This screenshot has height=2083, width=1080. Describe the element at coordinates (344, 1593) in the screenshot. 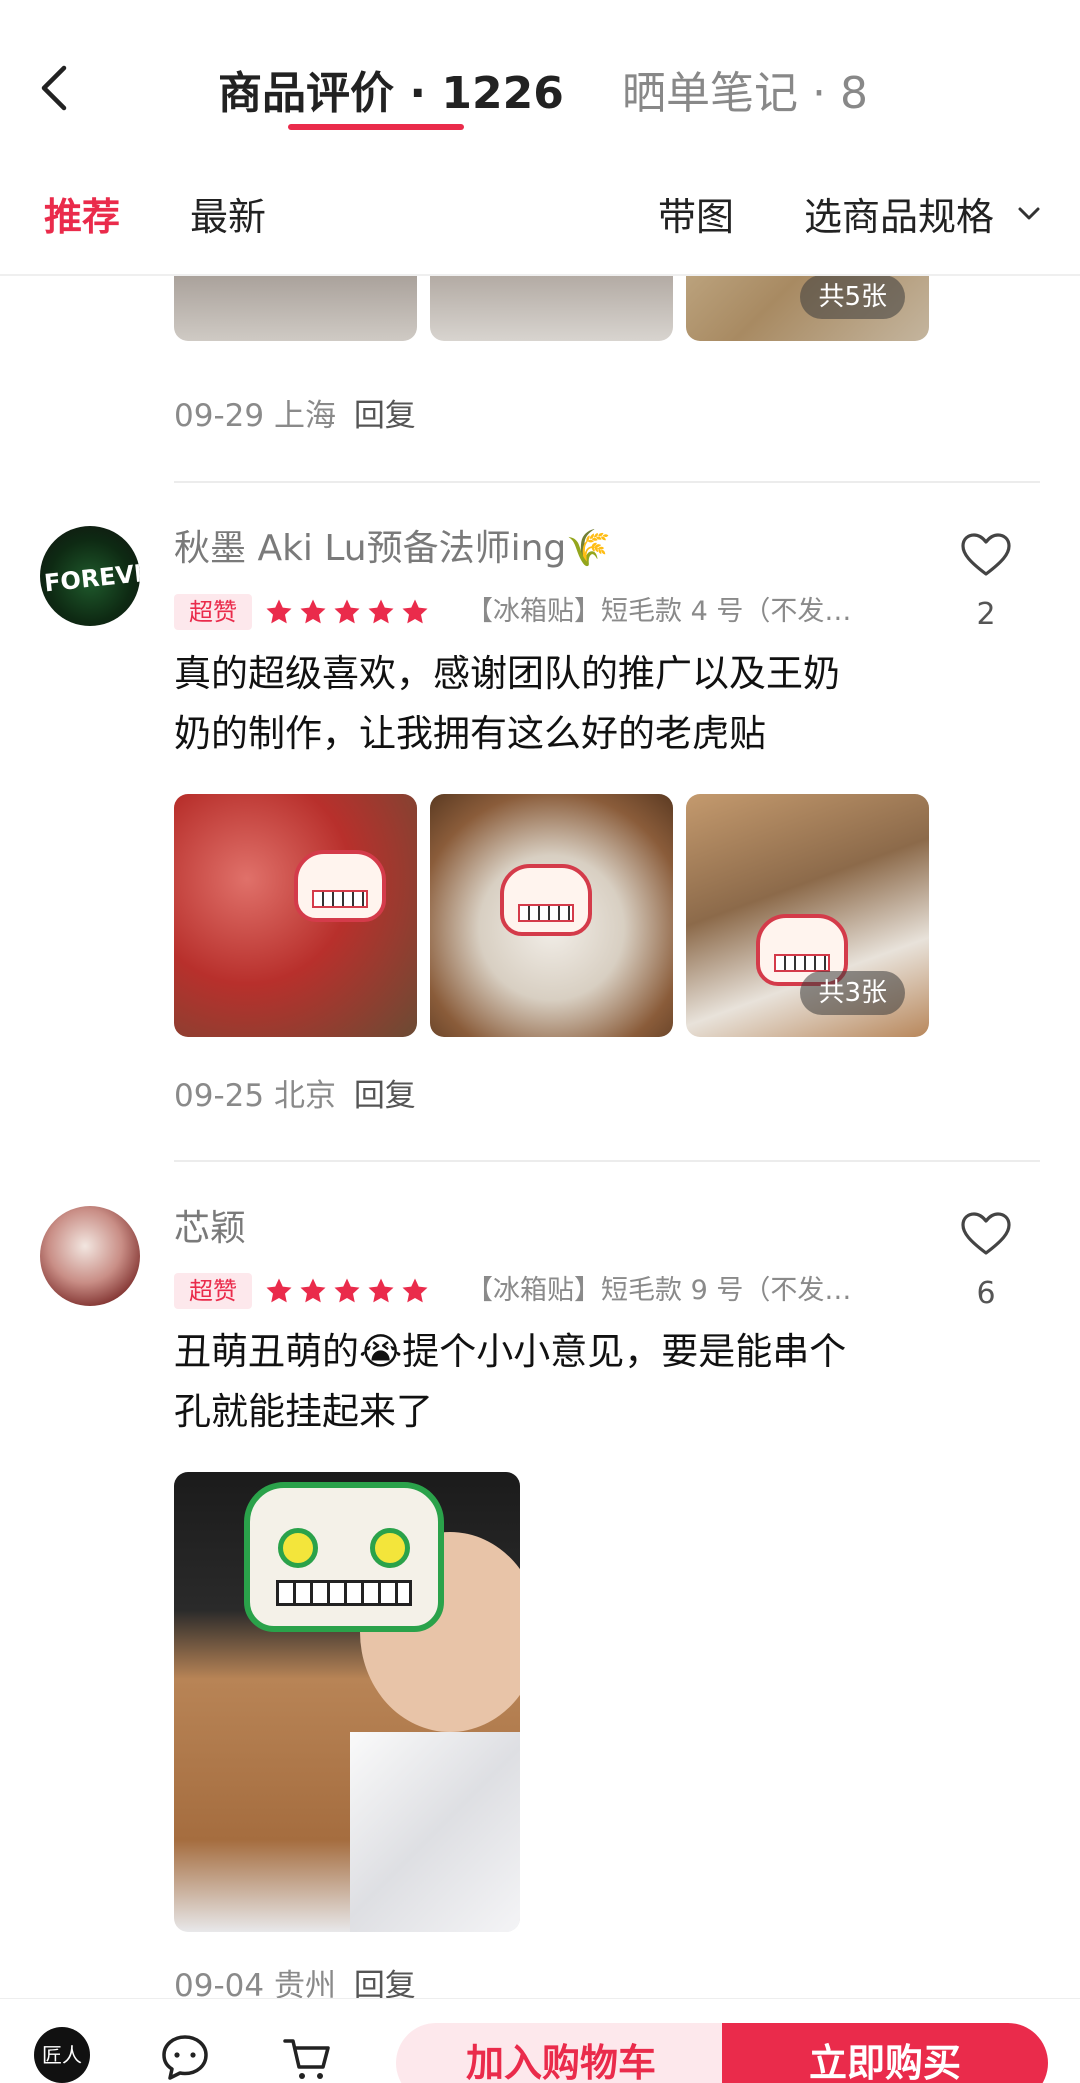

I see `mask-teeth-graphic` at that location.